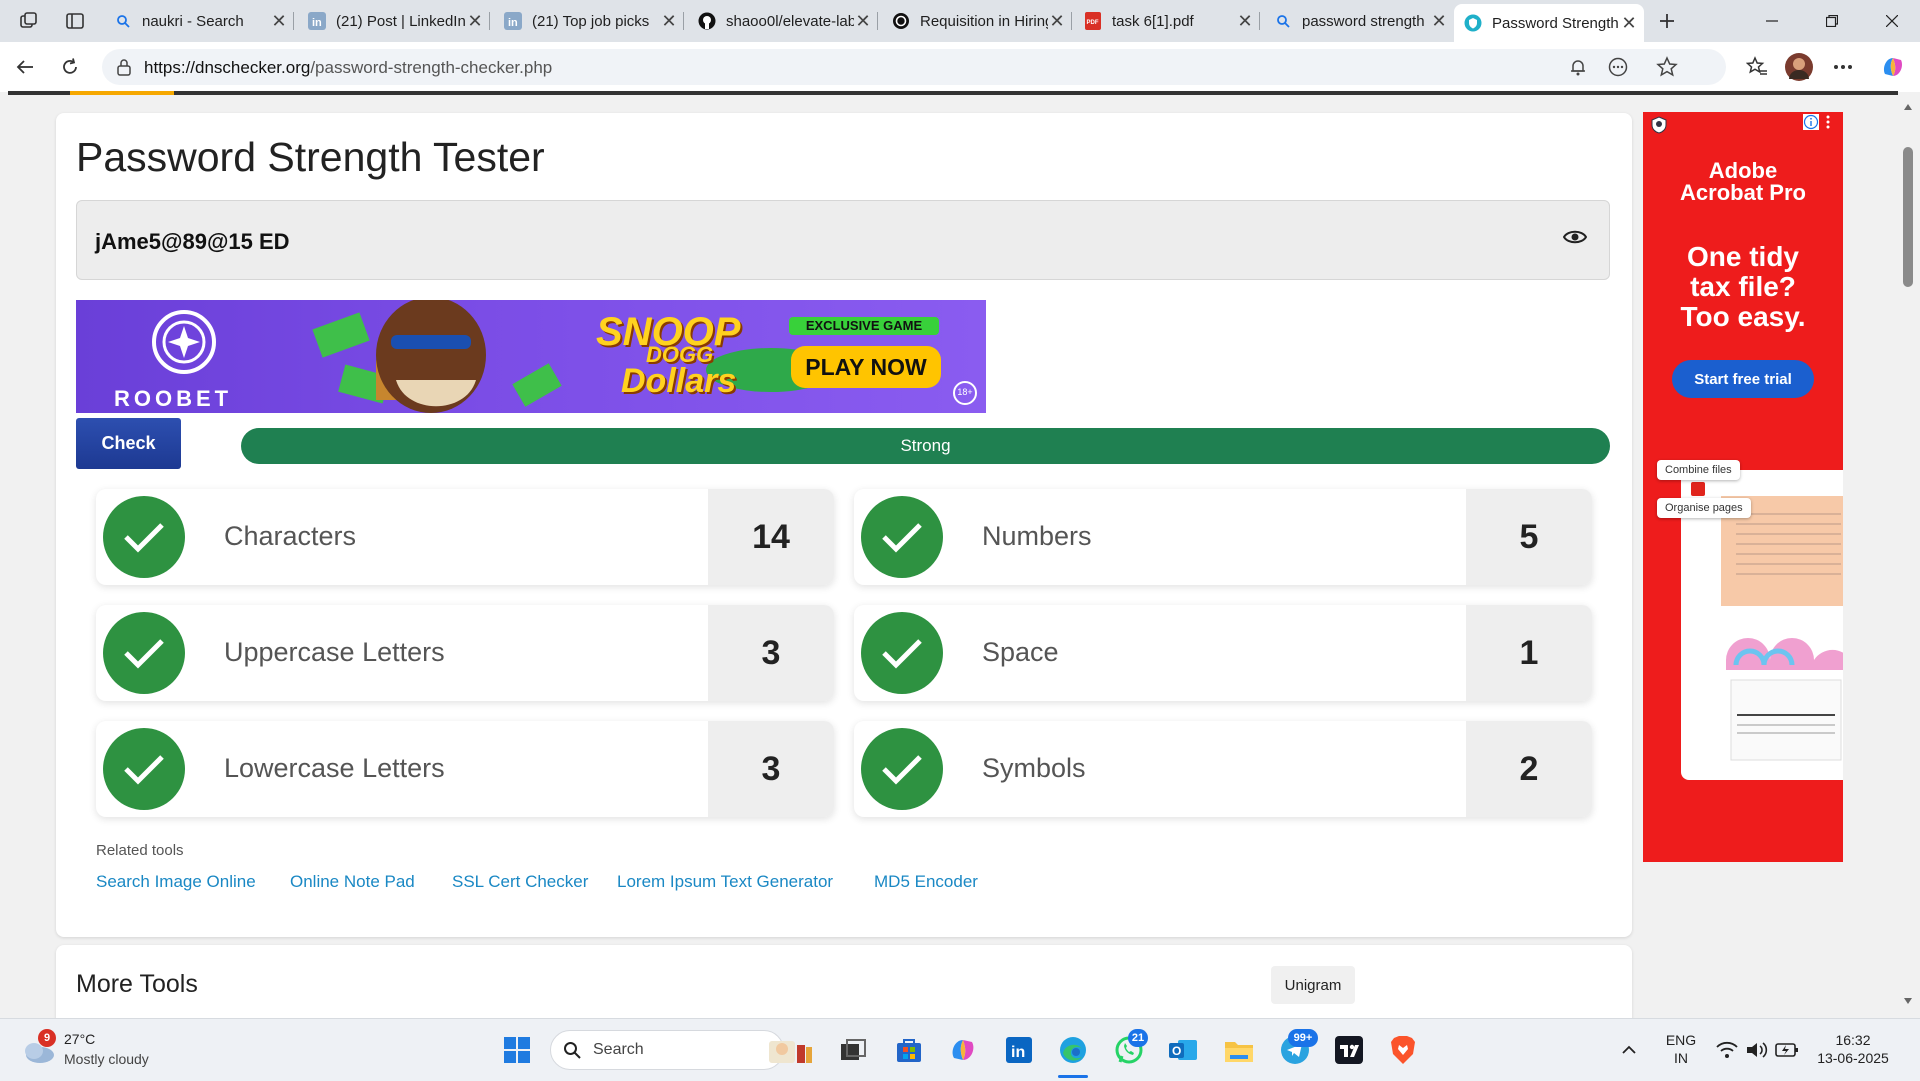  I want to click on ad-pill-combine: Combine files, so click(1698, 470).